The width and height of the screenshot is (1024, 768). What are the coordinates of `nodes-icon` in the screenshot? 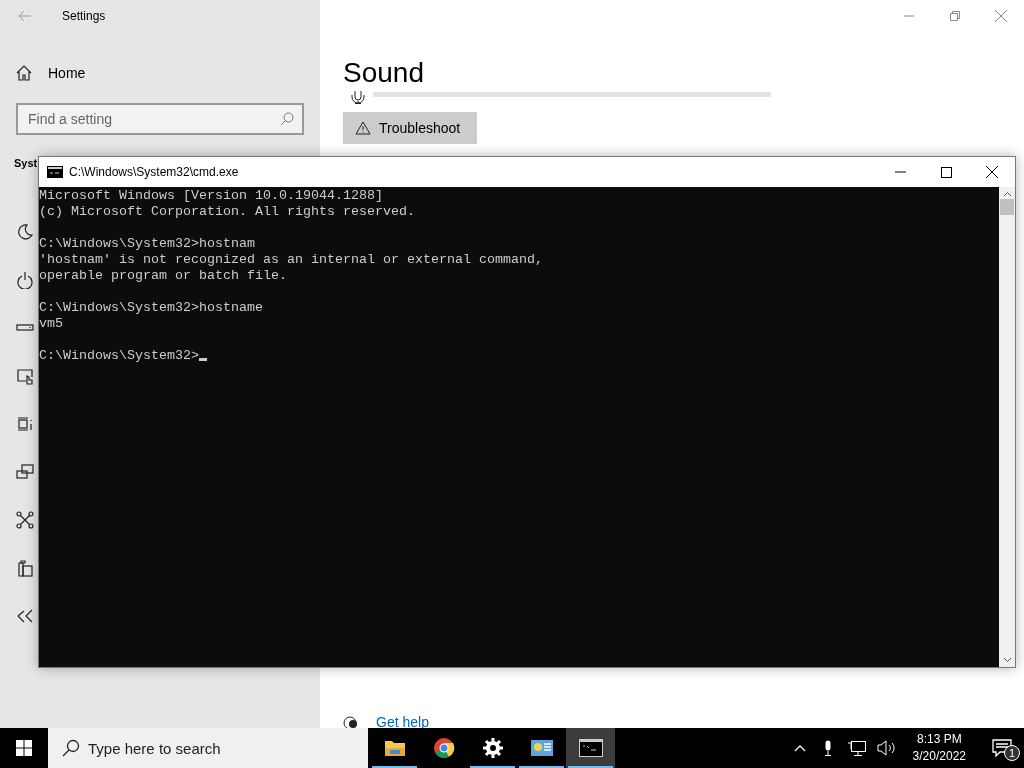 It's located at (25, 520).